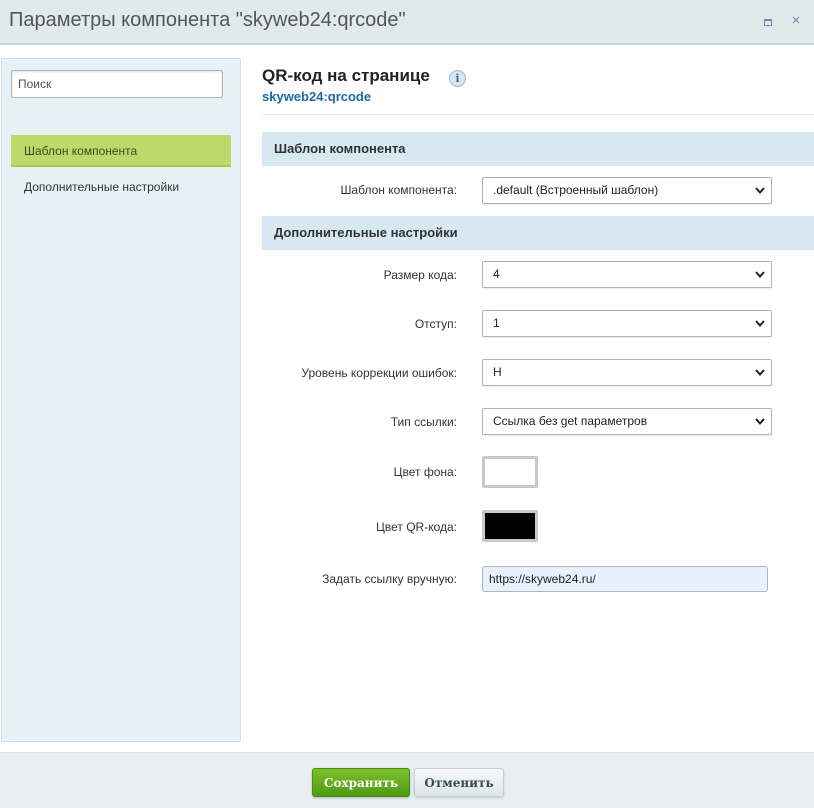 This screenshot has width=814, height=808. What do you see at coordinates (538, 233) in the screenshot?
I see `section-header-additional-settings: Дополнительные настройки` at bounding box center [538, 233].